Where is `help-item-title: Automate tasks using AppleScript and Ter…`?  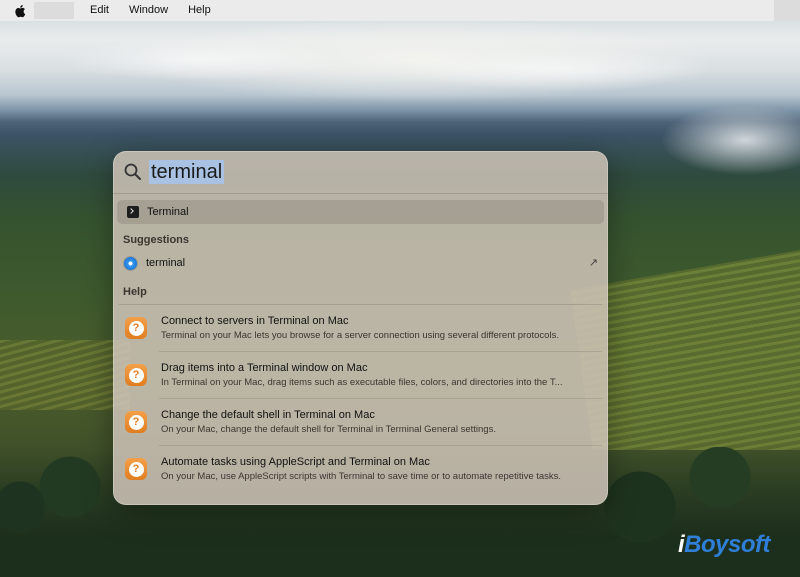 help-item-title: Automate tasks using AppleScript and Ter… is located at coordinates (295, 462).